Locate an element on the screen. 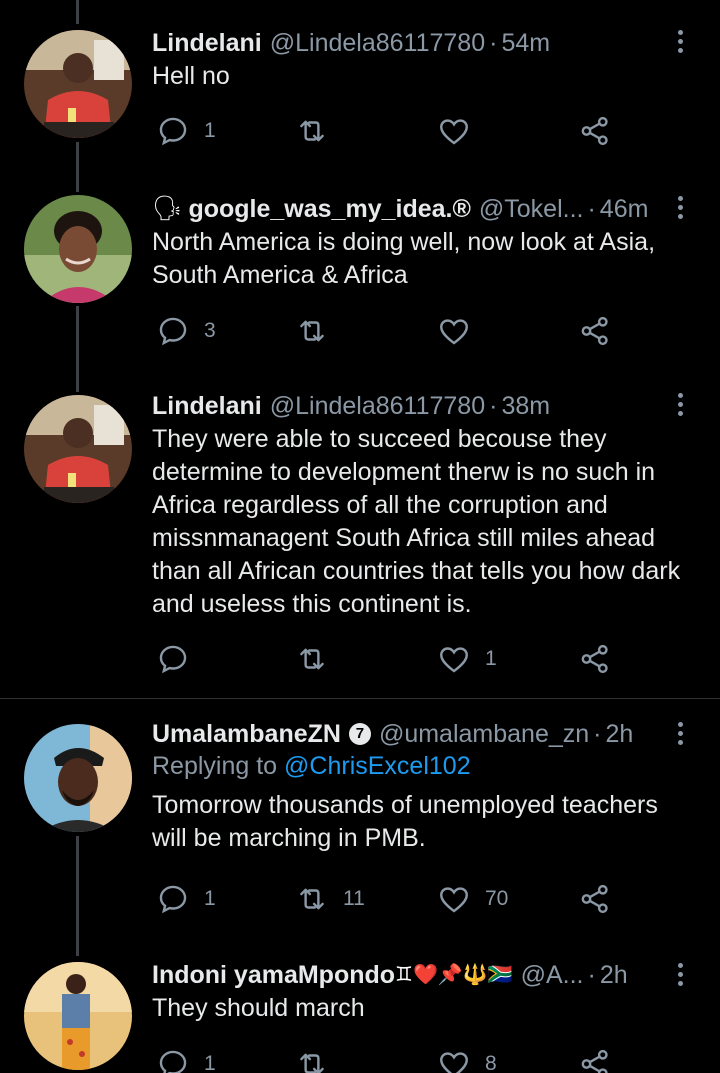 The image size is (720, 1073). tweet-actions: 1 11 70 is located at coordinates (392, 899).